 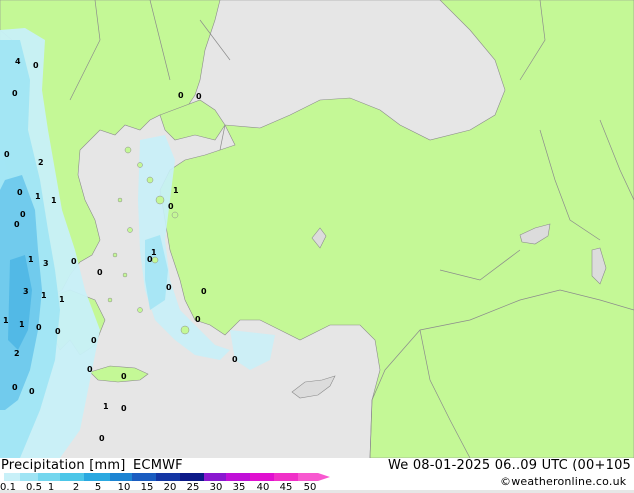 What do you see at coordinates (51, 487) in the screenshot?
I see `scale-tick-label: 1` at bounding box center [51, 487].